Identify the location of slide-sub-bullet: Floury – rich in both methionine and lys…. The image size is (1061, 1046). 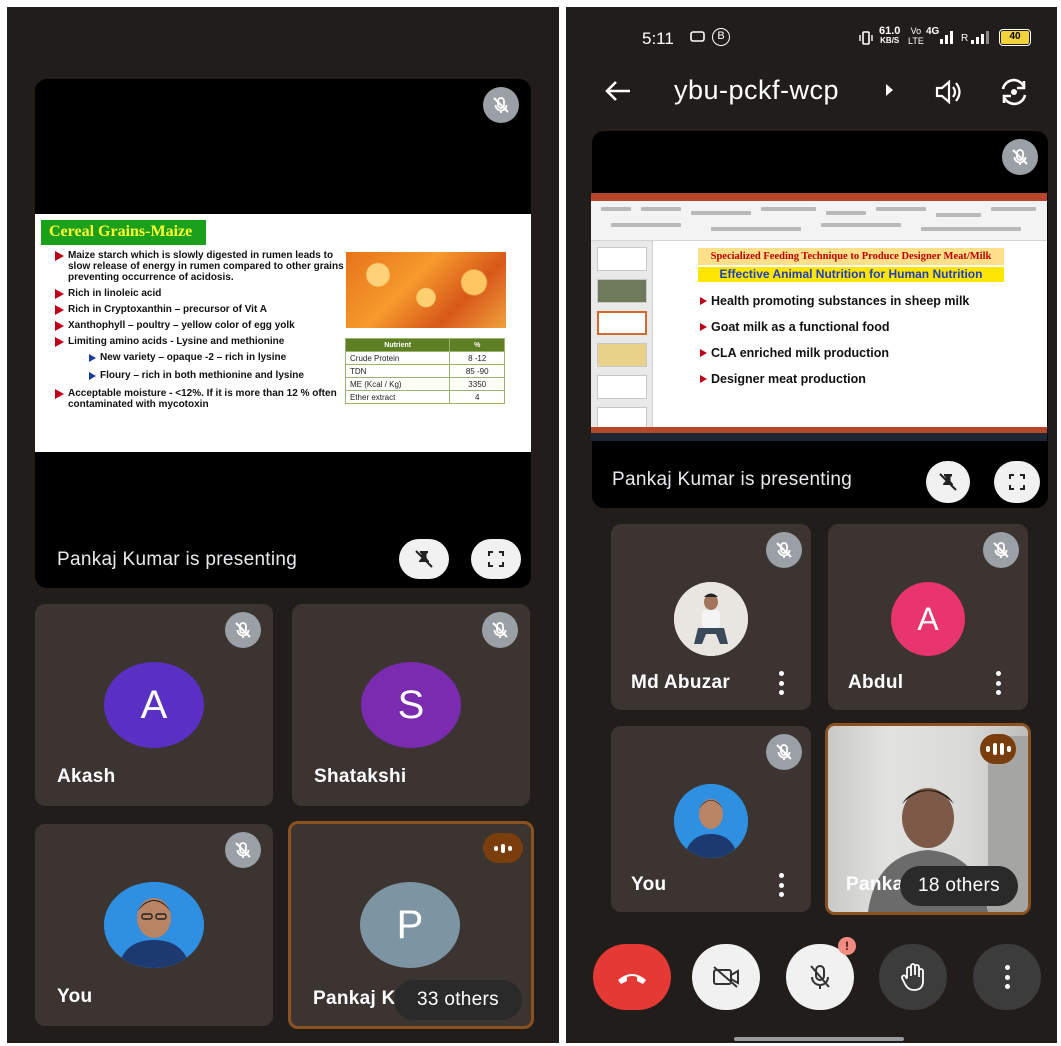
(200, 375).